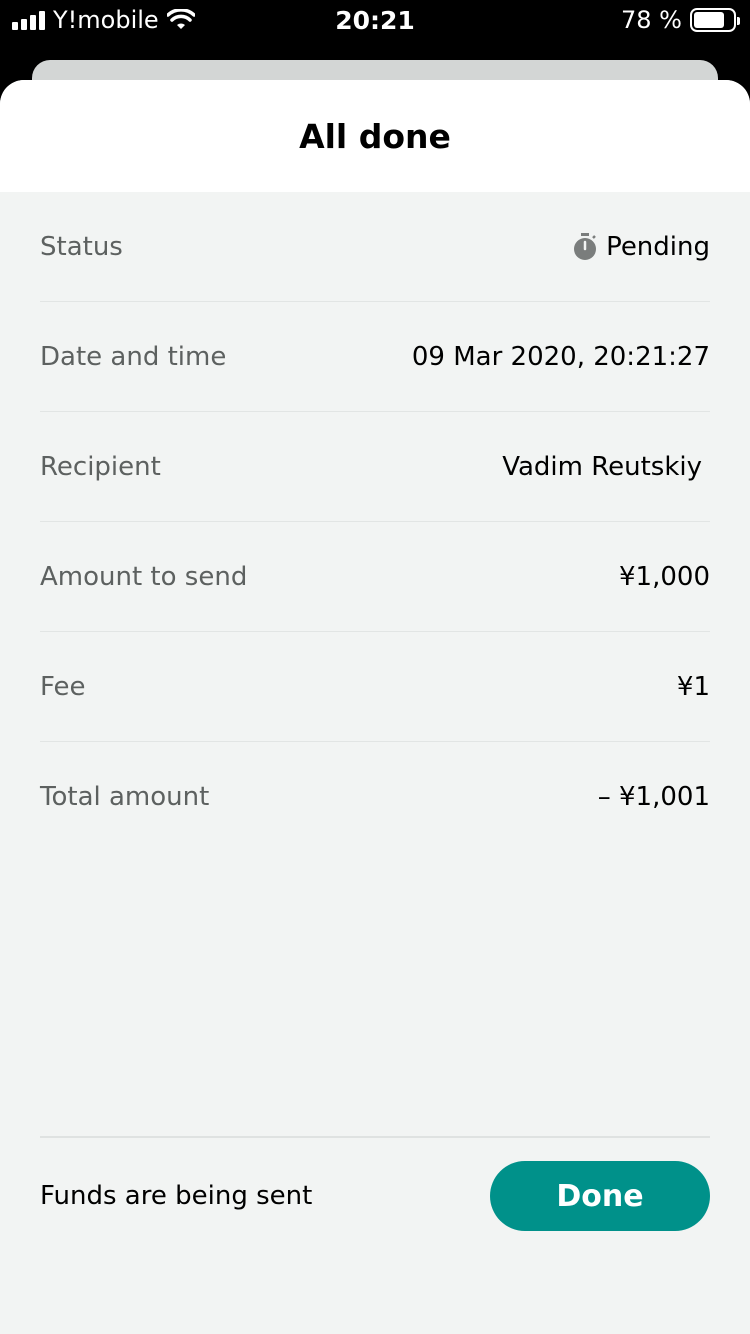 This screenshot has width=750, height=1334. I want to click on status-value-group: Pending, so click(641, 247).